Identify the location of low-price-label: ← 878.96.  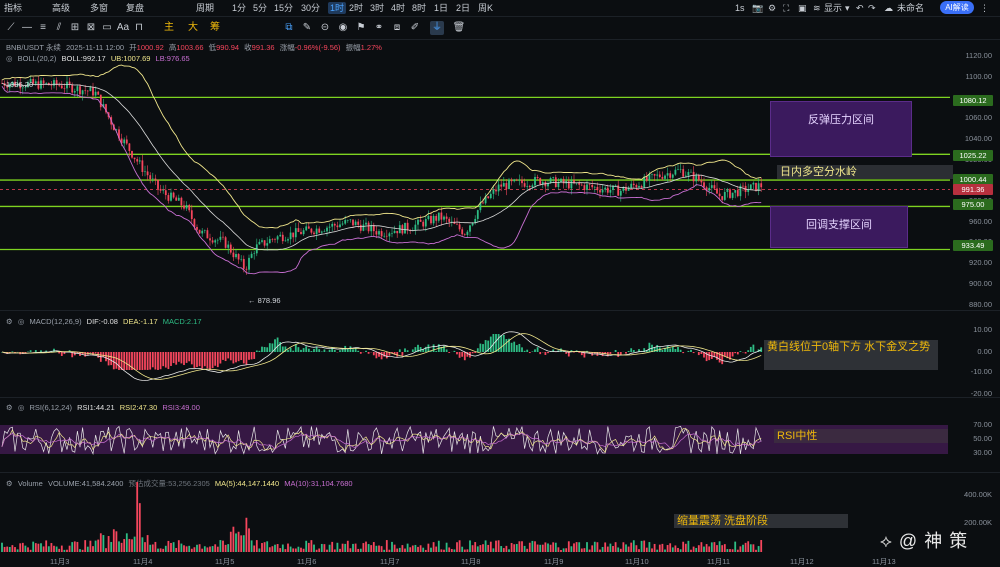
(266, 300).